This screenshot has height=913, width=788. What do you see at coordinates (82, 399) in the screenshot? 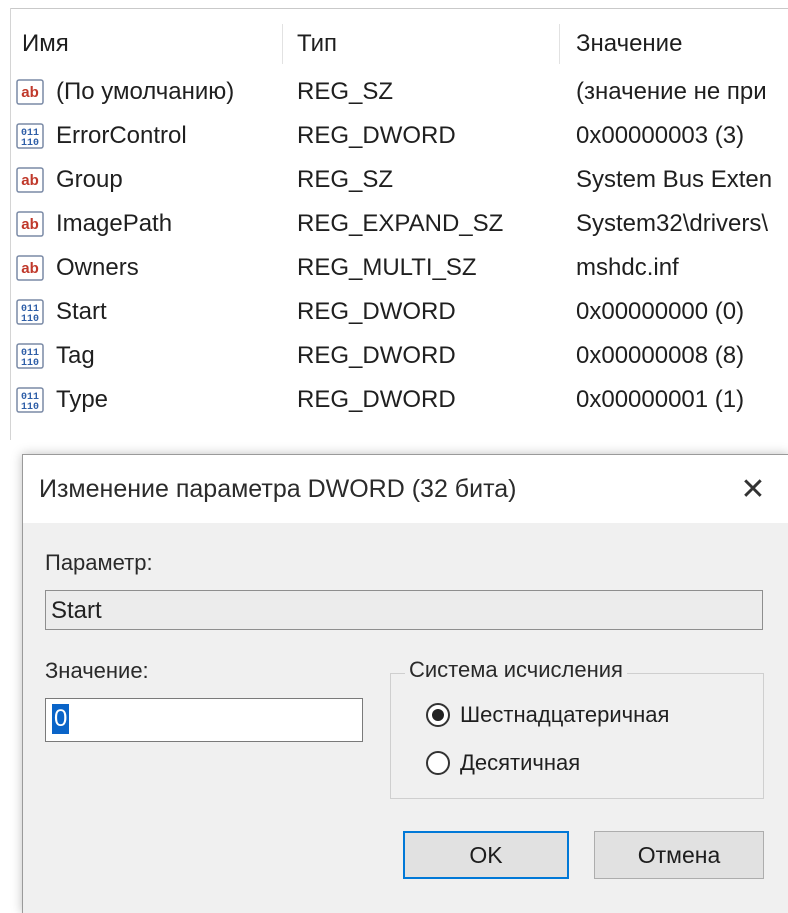
I see `value-name: Type` at bounding box center [82, 399].